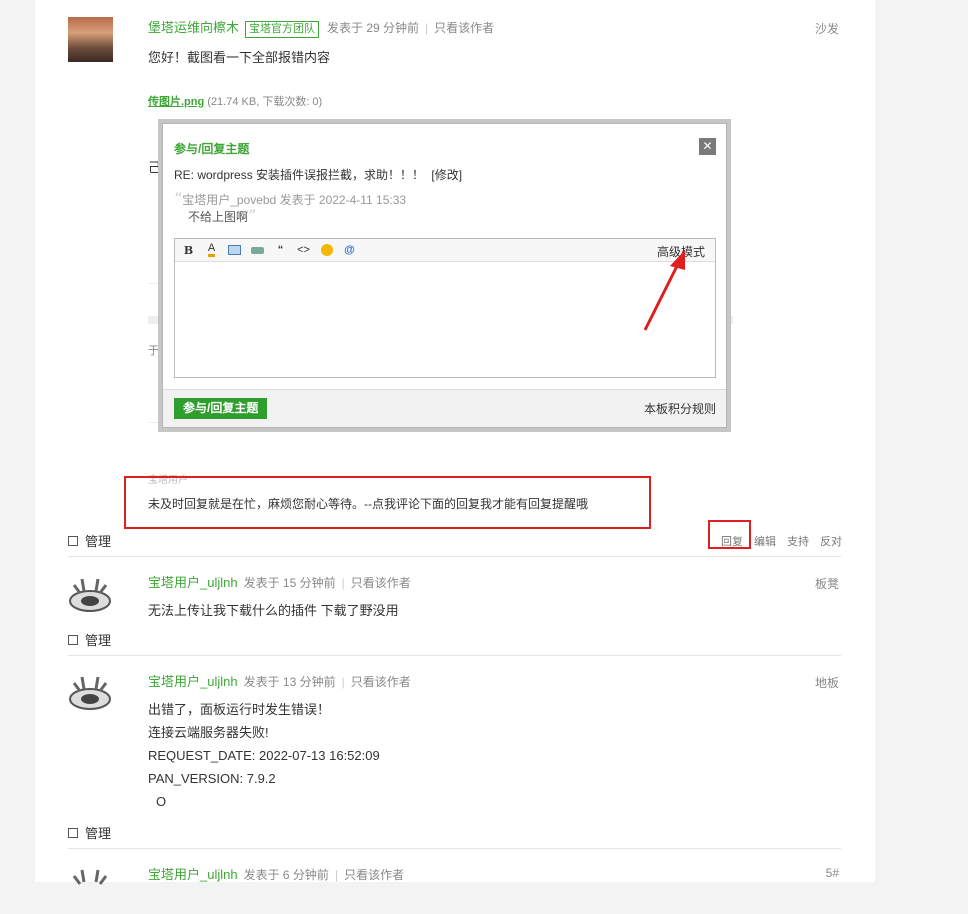  What do you see at coordinates (664, 290) in the screenshot?
I see `red-arrow-annotation` at bounding box center [664, 290].